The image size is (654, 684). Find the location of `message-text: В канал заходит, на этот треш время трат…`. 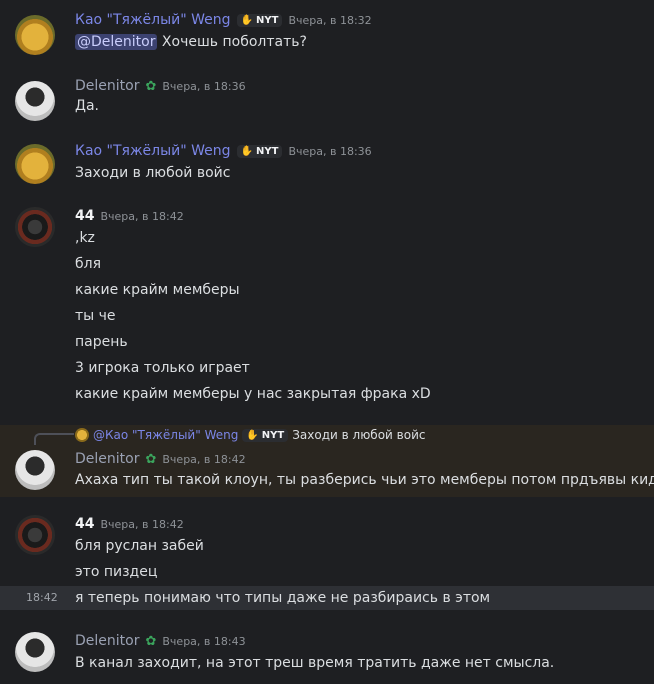

message-text: В канал заходит, на этот треш время трат… is located at coordinates (315, 663).